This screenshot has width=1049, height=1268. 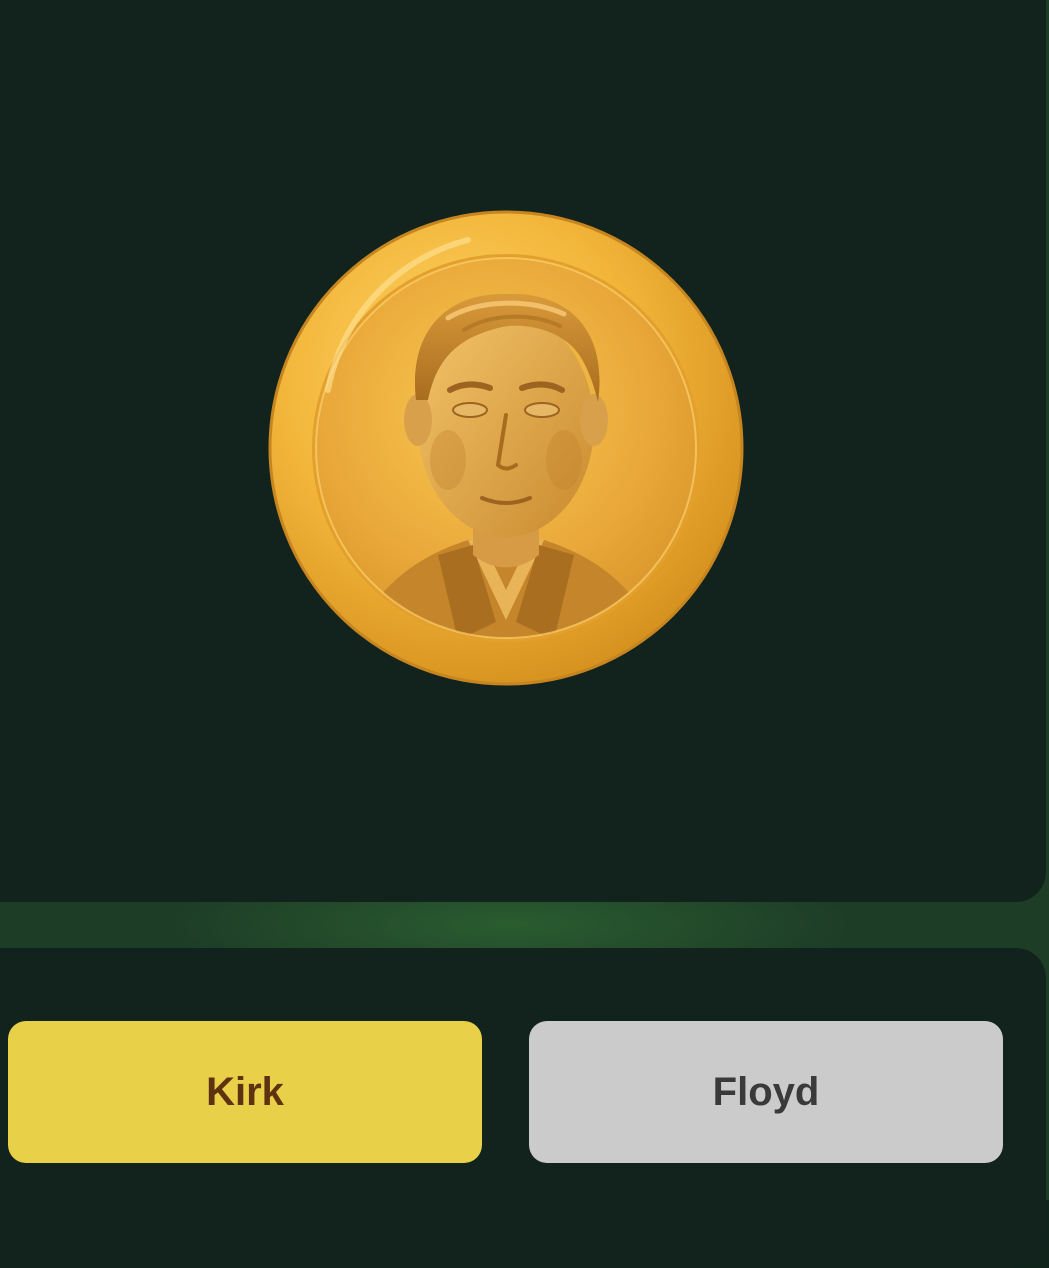 What do you see at coordinates (766, 1092) in the screenshot?
I see `answer-button-floyd: Floyd` at bounding box center [766, 1092].